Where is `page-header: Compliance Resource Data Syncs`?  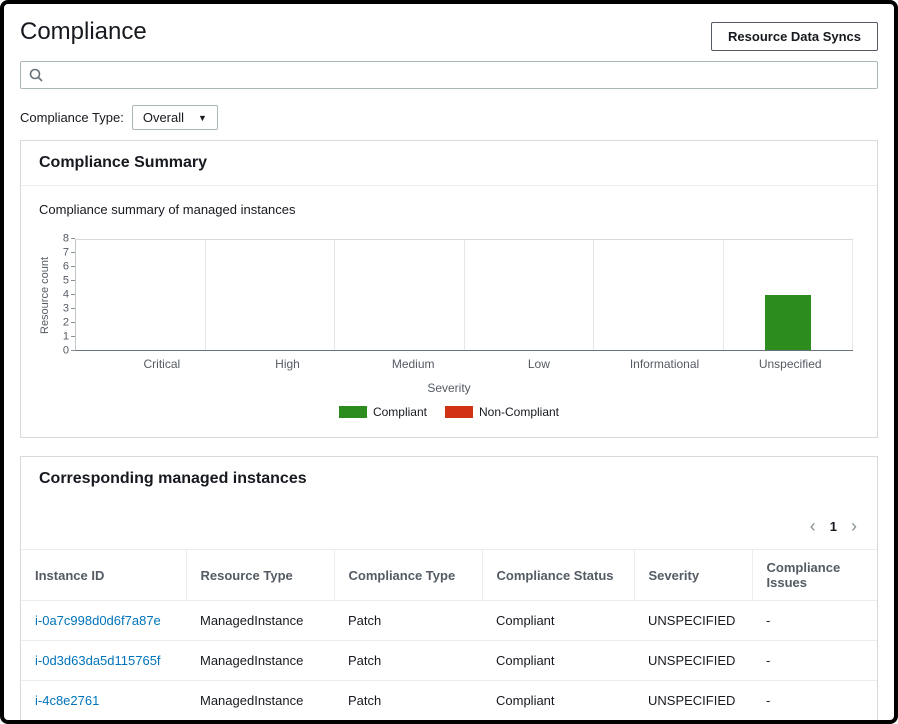 page-header: Compliance Resource Data Syncs is located at coordinates (449, 36).